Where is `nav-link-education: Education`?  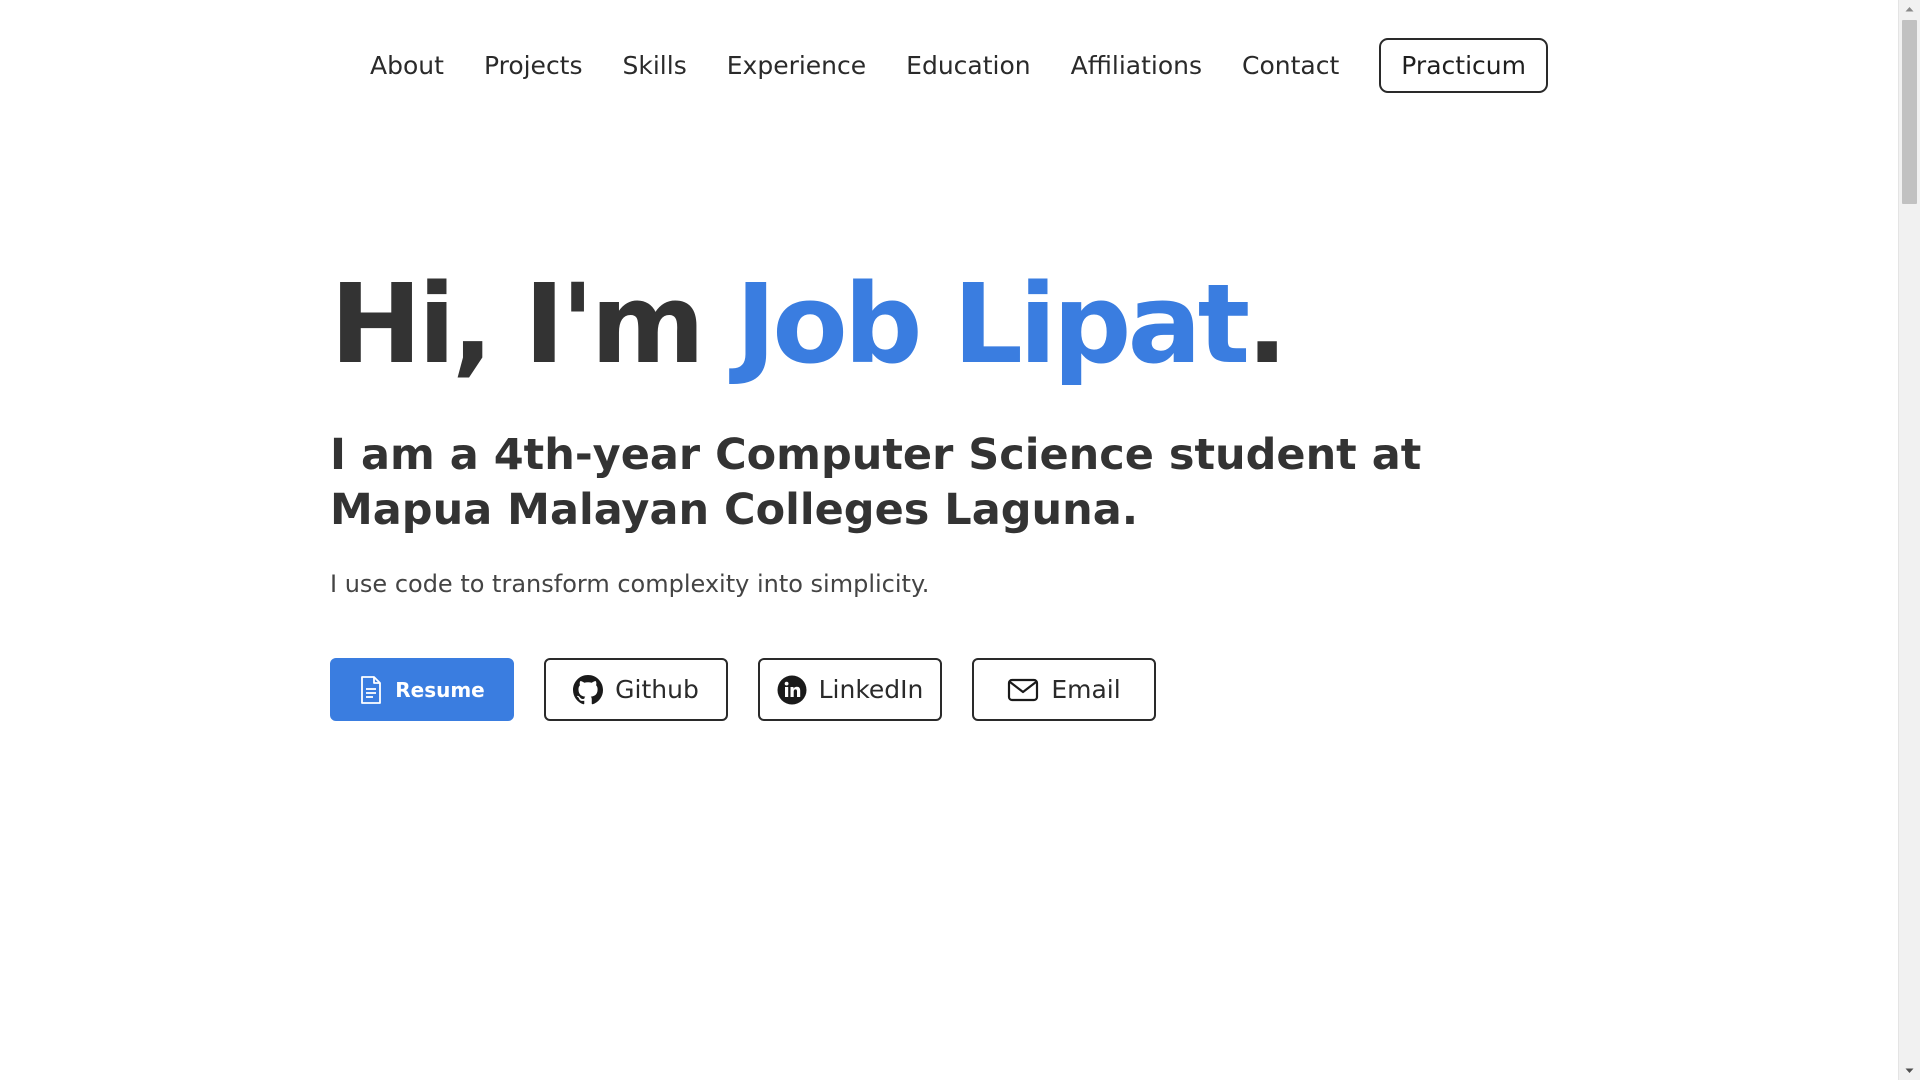
nav-link-education: Education is located at coordinates (968, 65).